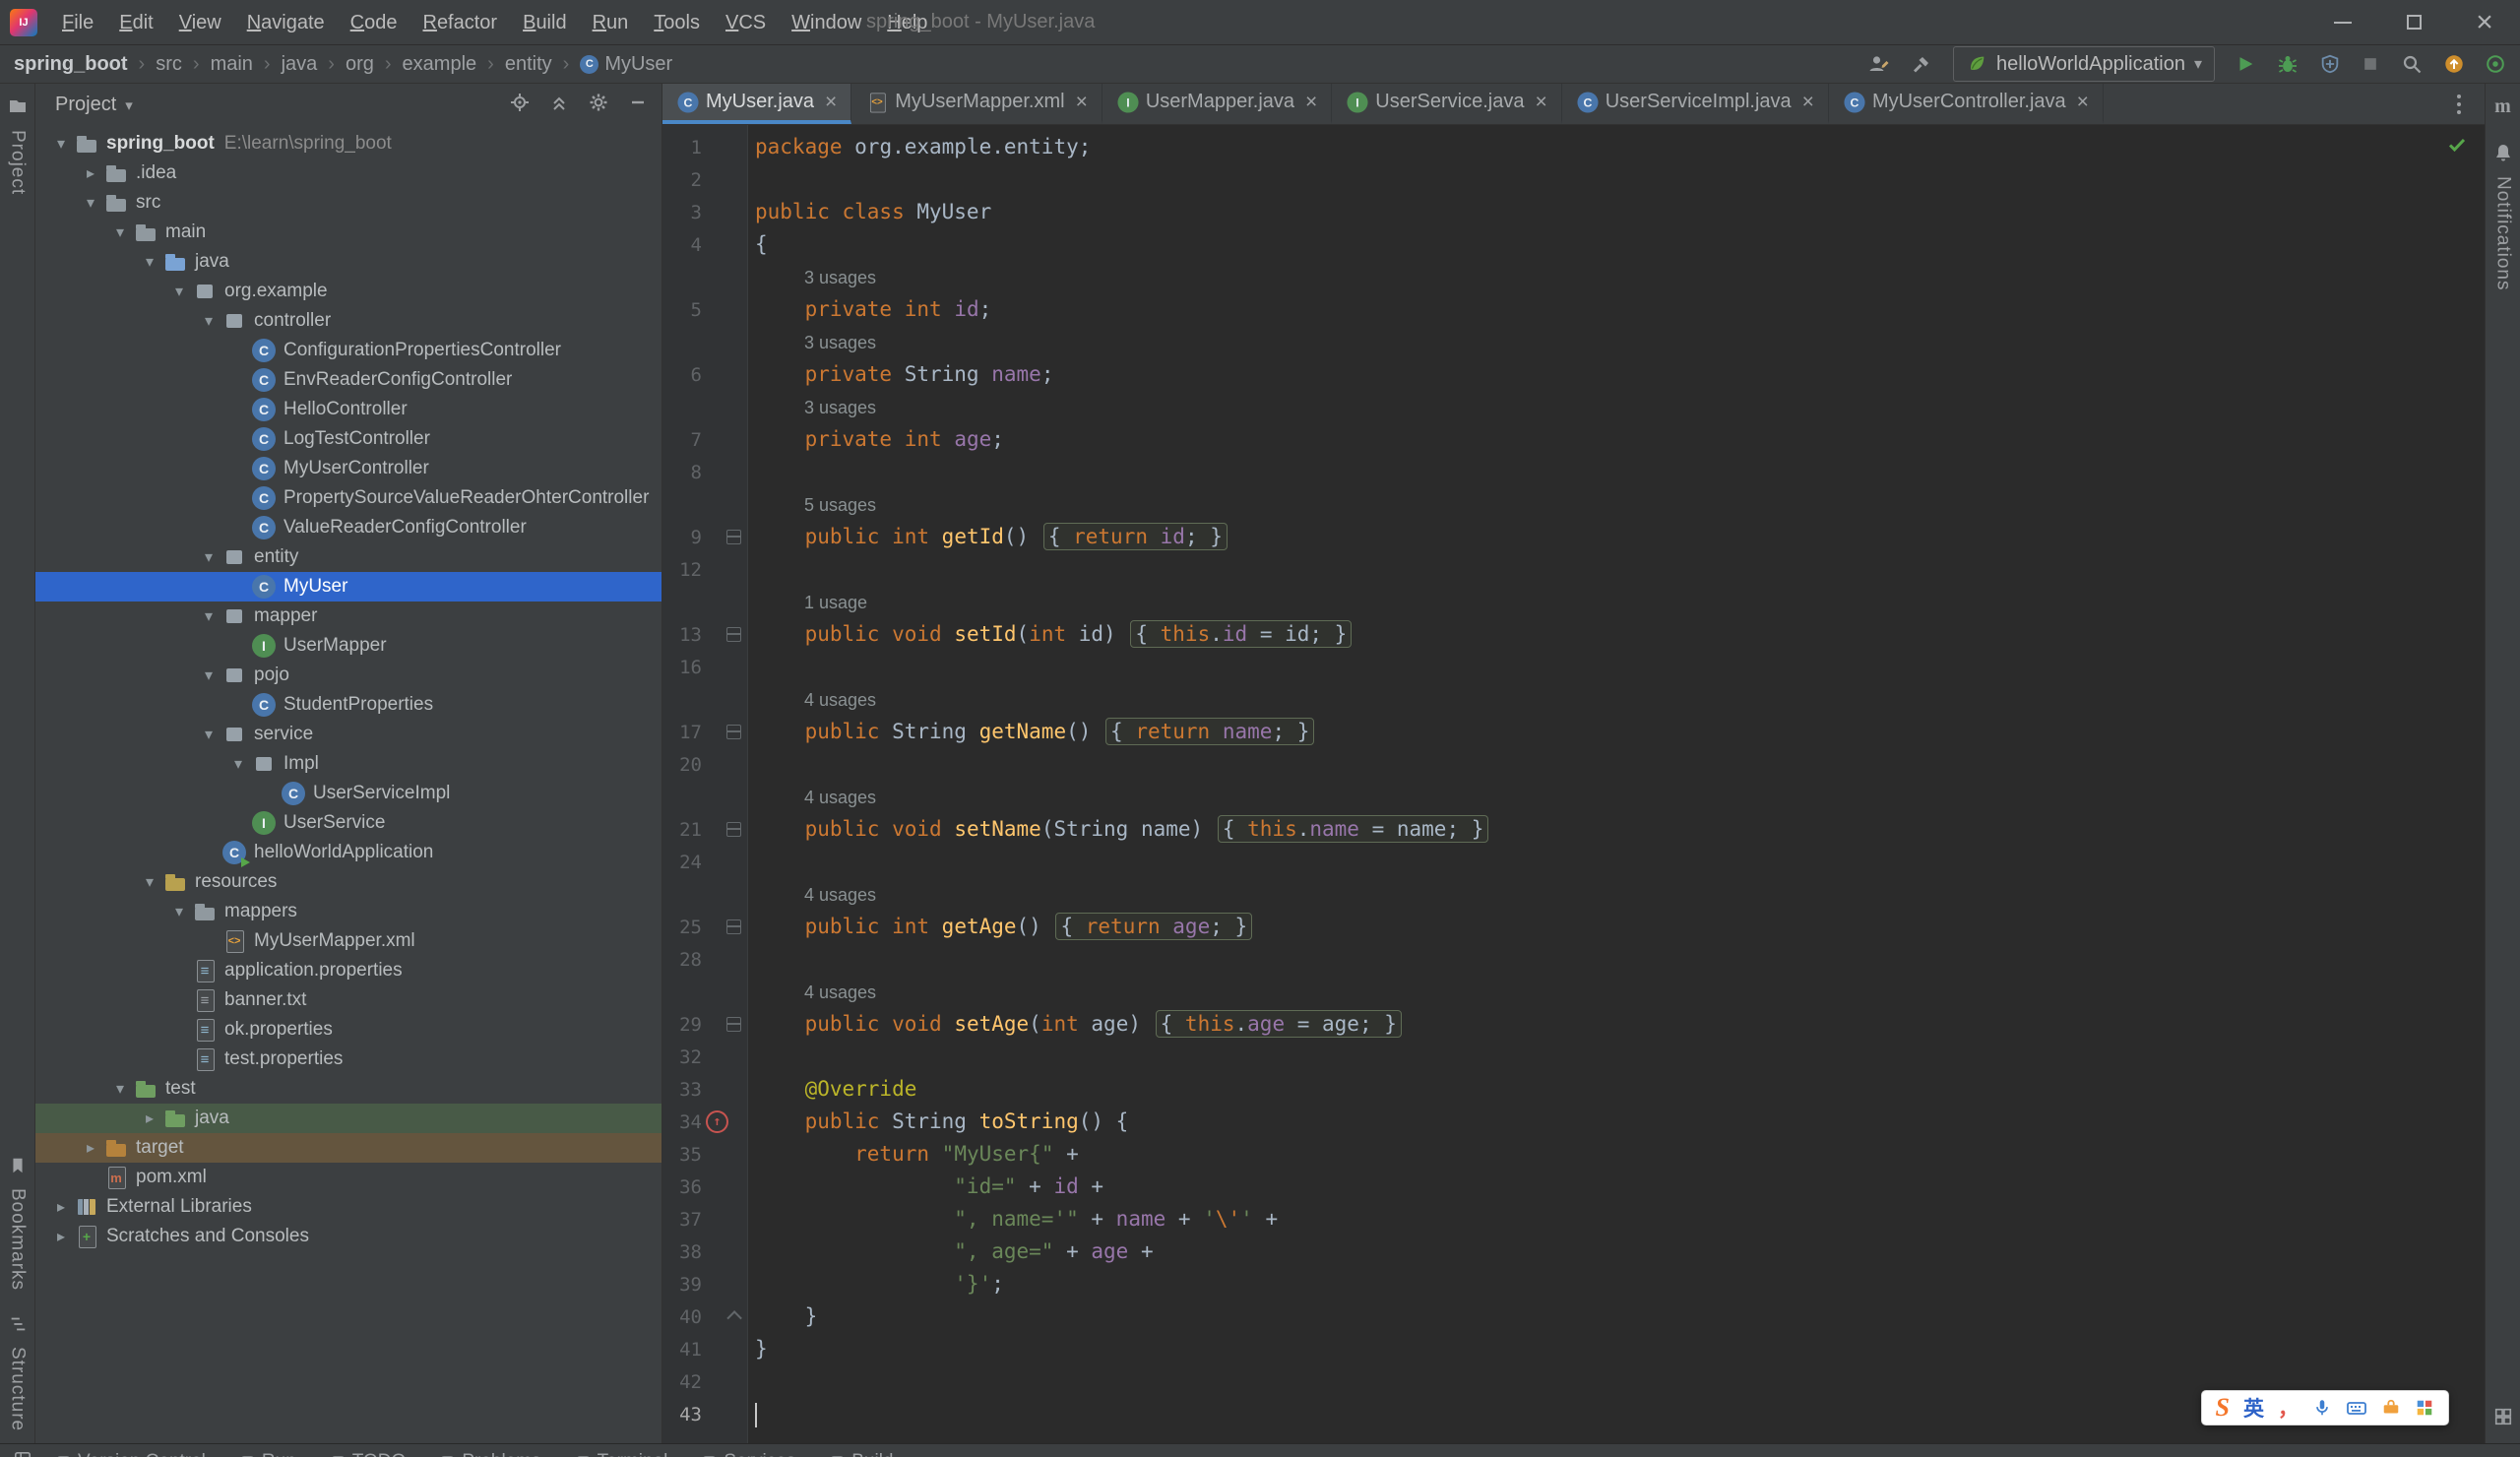 This screenshot has width=2520, height=1457. Describe the element at coordinates (348, 439) in the screenshot. I see `tree-item-LogTestController: LogTestController` at that location.